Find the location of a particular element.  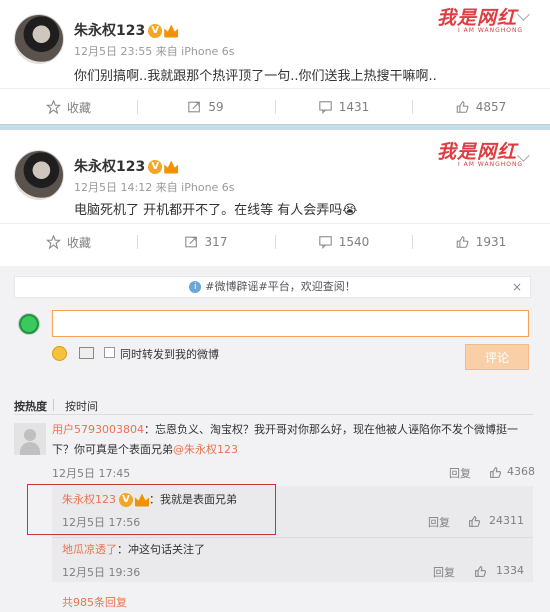

reply-like-count: 24311 is located at coordinates (506, 520).